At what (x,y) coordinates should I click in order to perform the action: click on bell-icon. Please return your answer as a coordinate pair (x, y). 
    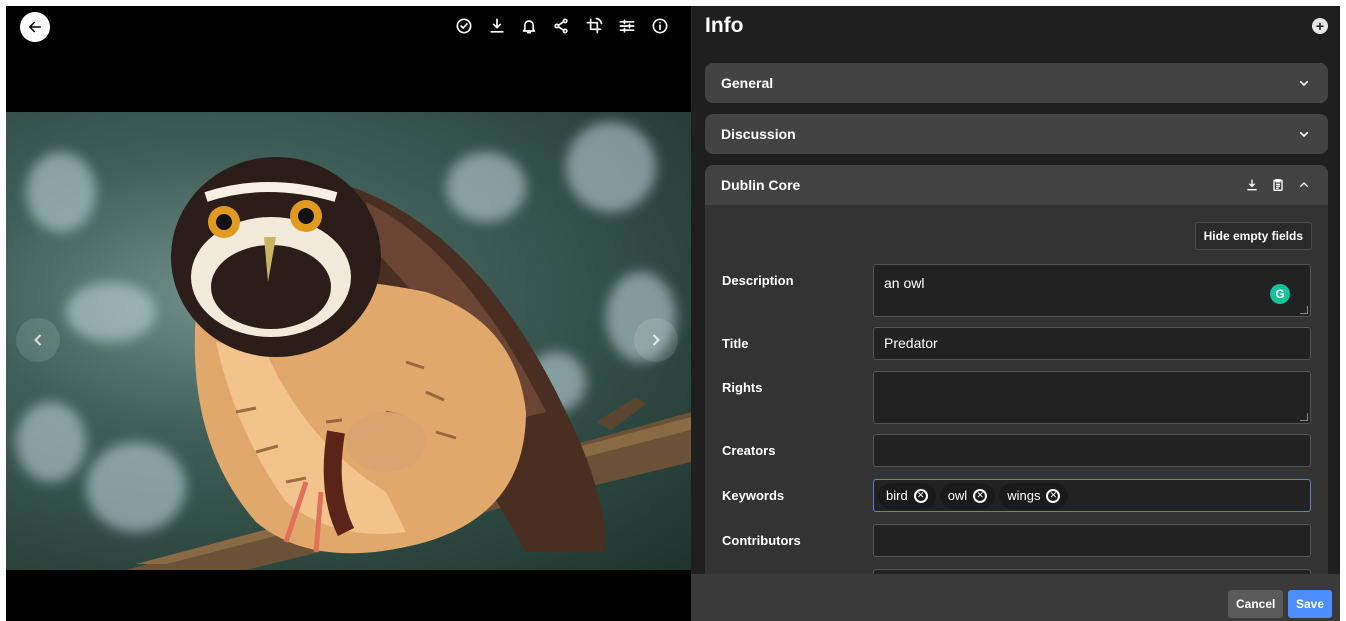
    Looking at the image, I should click on (529, 26).